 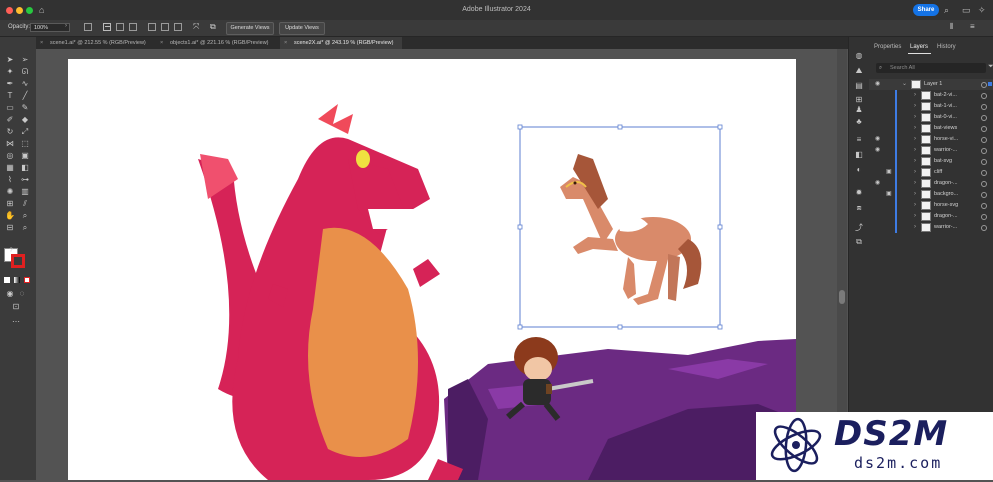 What do you see at coordinates (96, 43) in the screenshot?
I see `tab-scene1: × scene1.ai* @ 212.55 % (RGB/Preview)` at bounding box center [96, 43].